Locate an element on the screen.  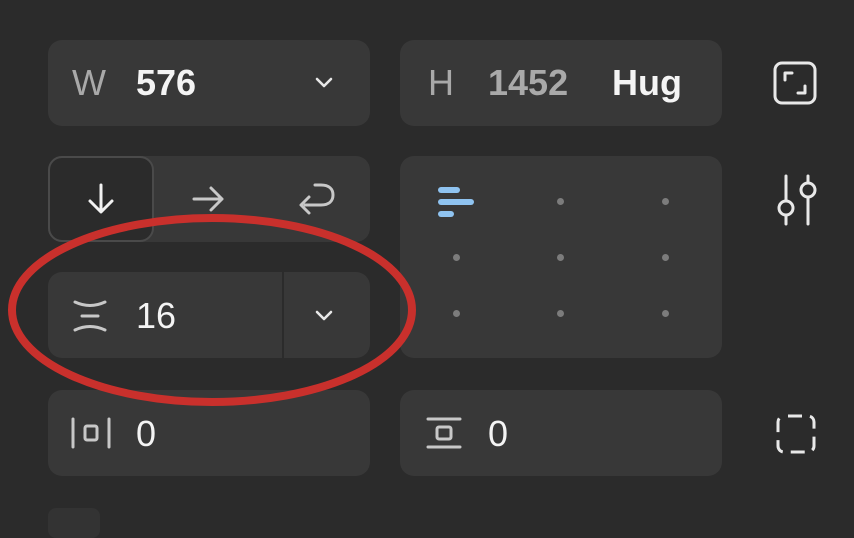
padding-horizontal-field: 0 is located at coordinates (209, 433).